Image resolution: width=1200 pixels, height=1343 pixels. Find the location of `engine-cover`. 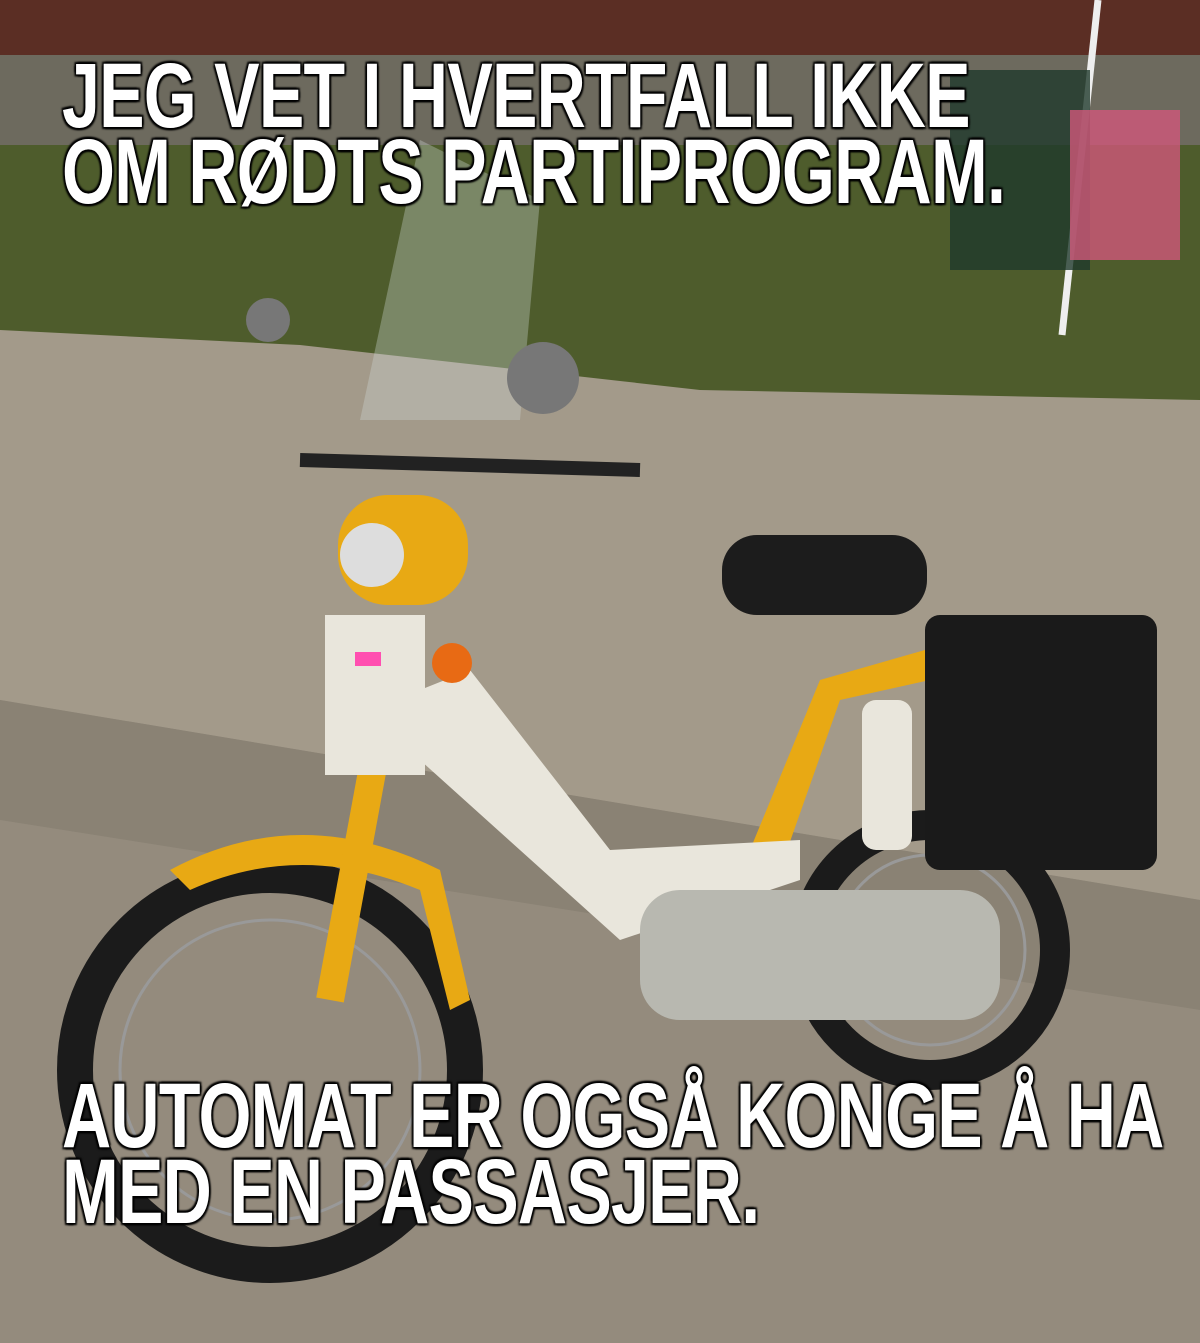

engine-cover is located at coordinates (820, 955).